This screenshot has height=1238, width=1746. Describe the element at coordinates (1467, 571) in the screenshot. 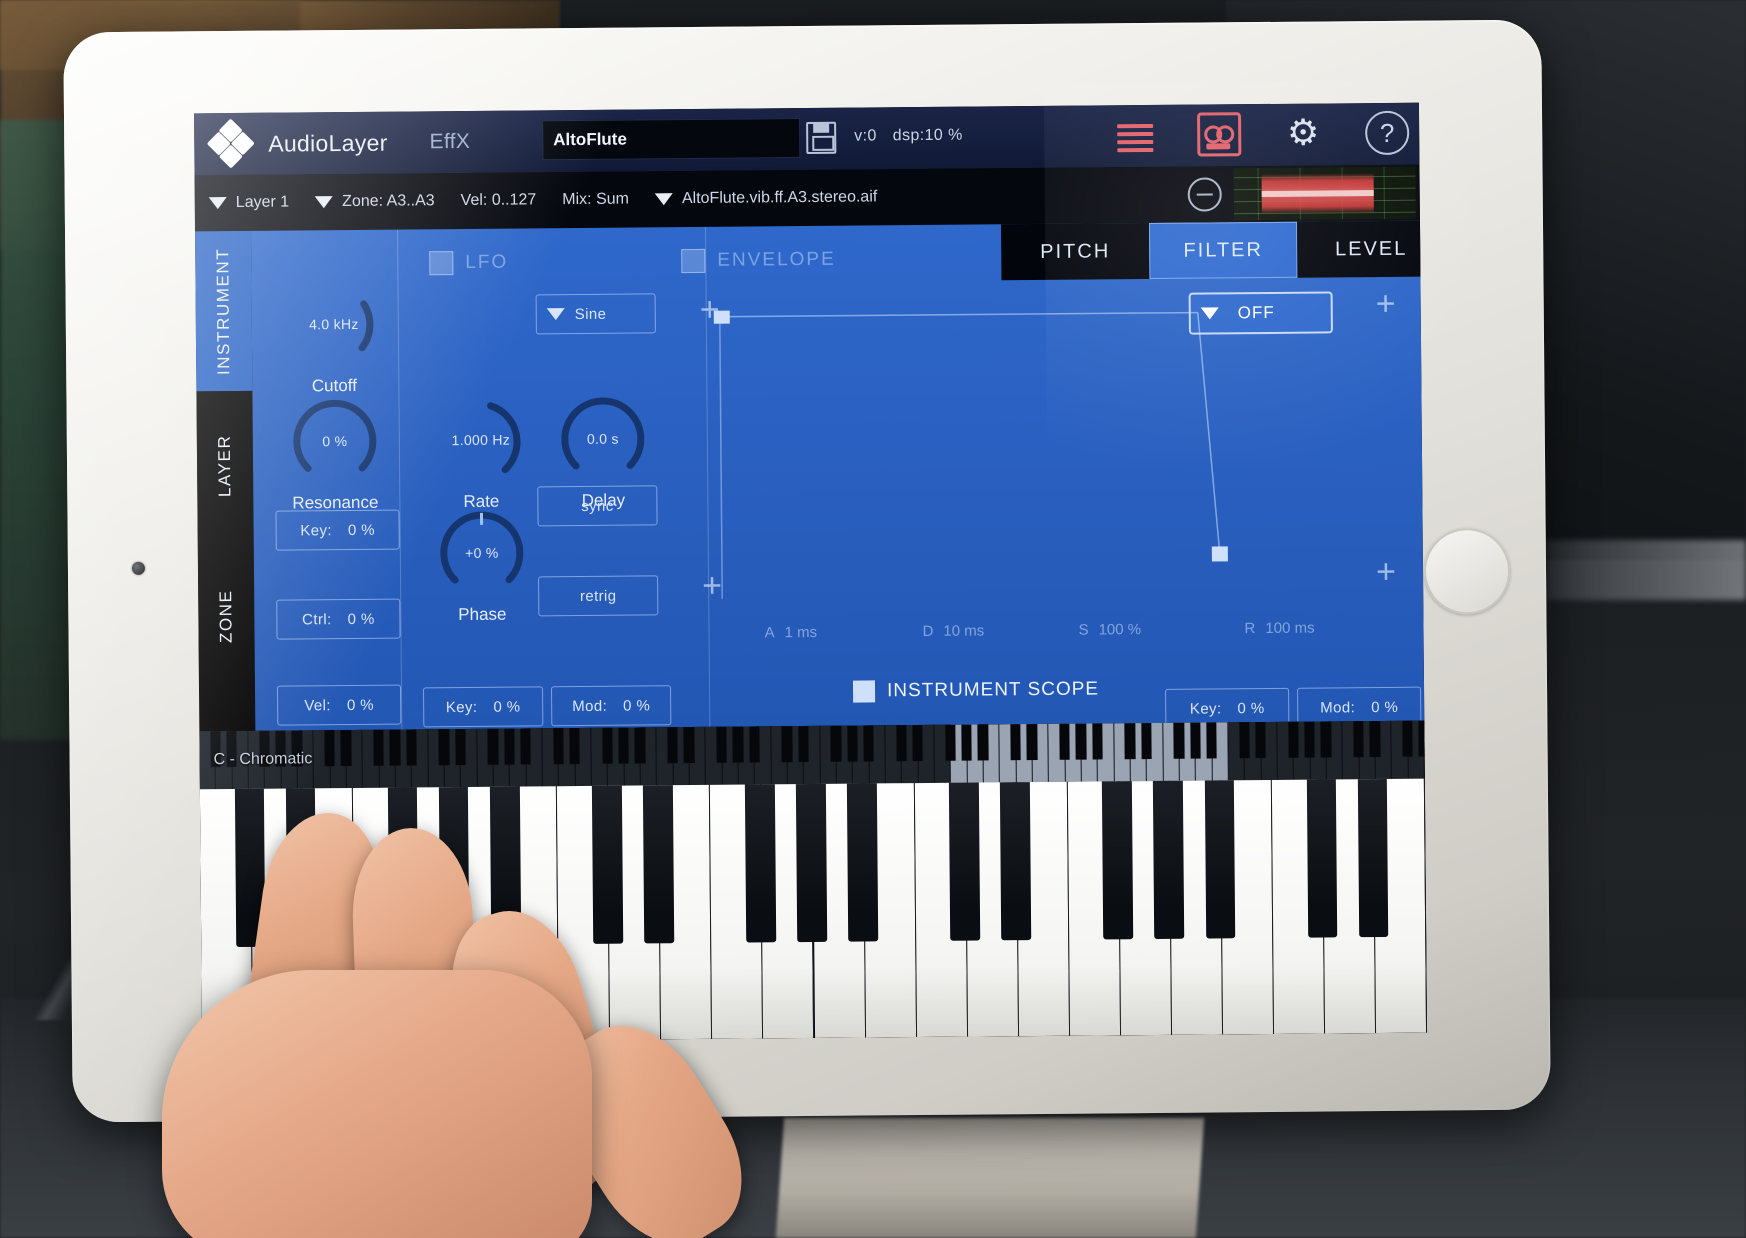

I see `home-button` at that location.